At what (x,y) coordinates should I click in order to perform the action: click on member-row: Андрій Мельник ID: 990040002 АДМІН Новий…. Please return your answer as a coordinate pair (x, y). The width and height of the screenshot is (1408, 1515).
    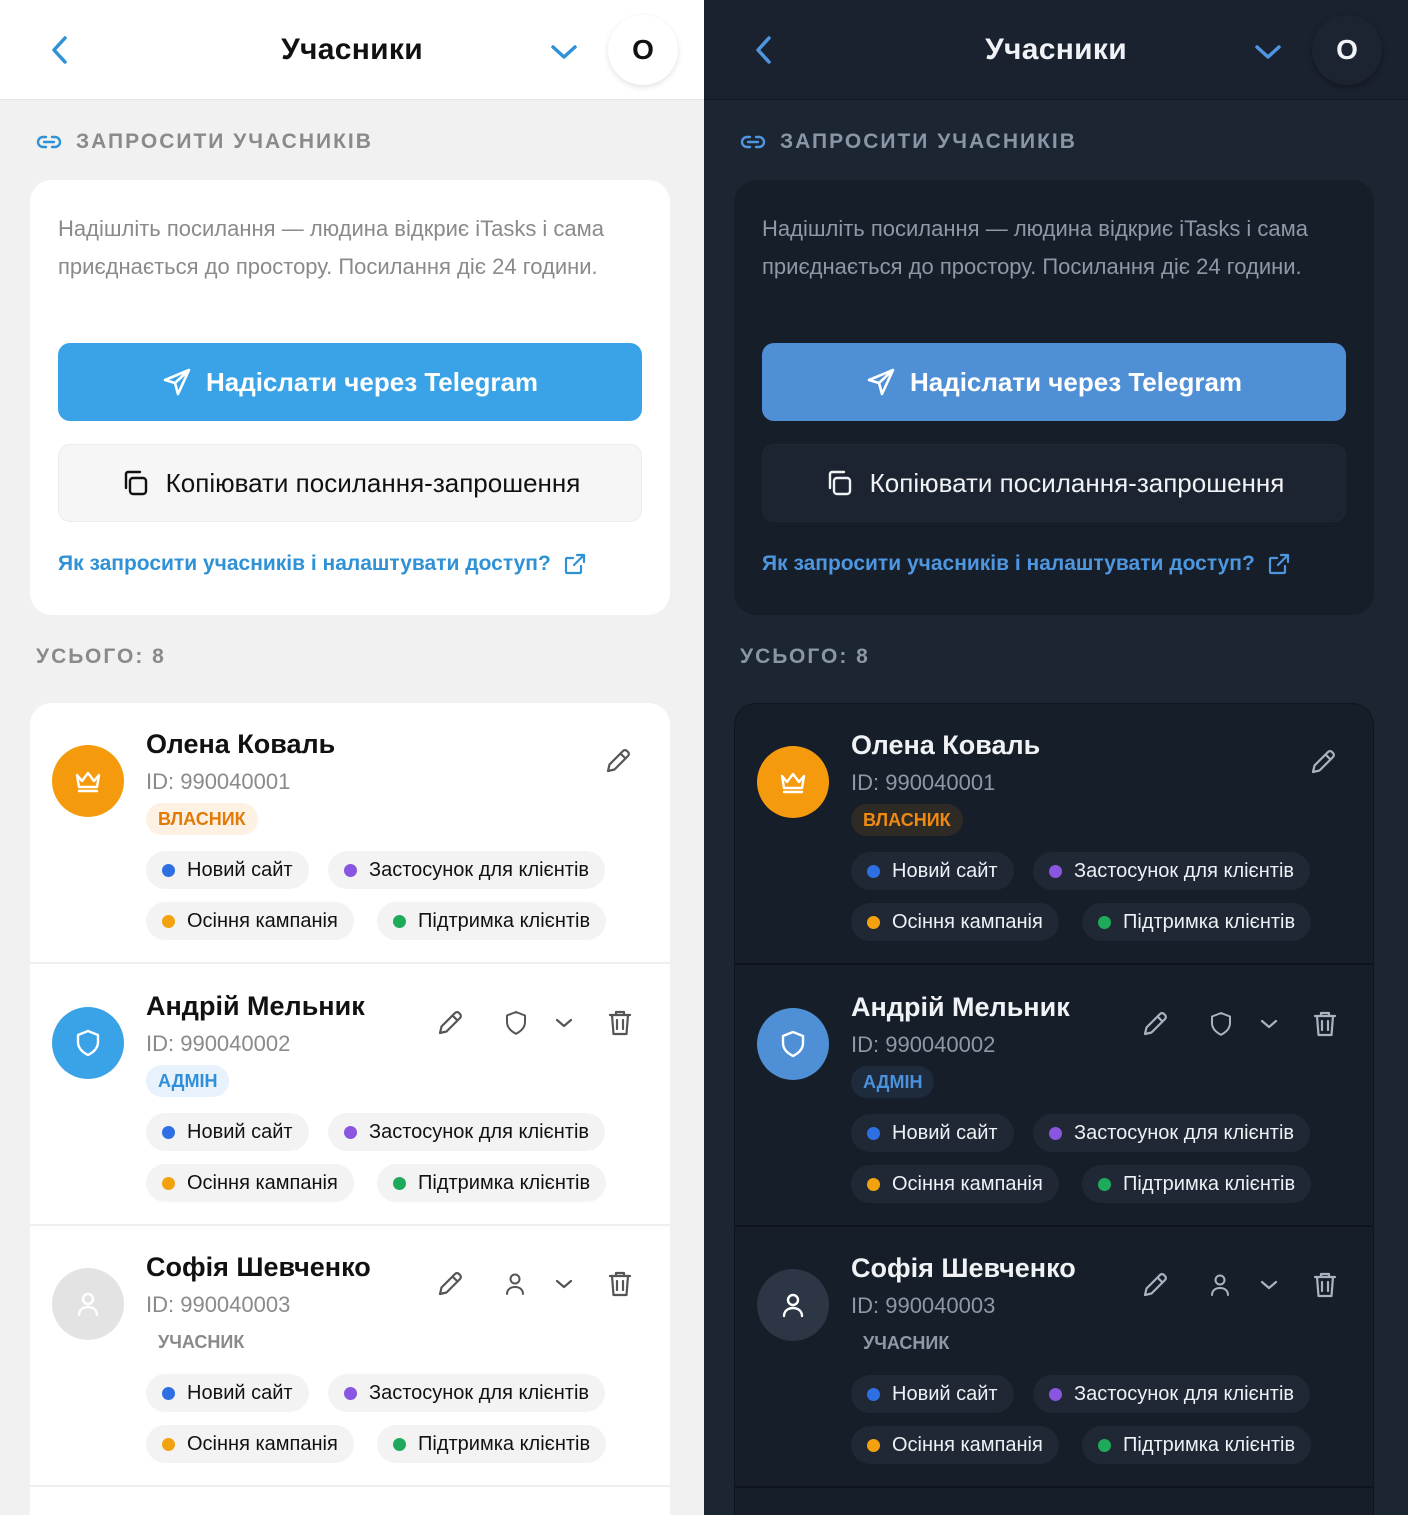
    Looking at the image, I should click on (1054, 1096).